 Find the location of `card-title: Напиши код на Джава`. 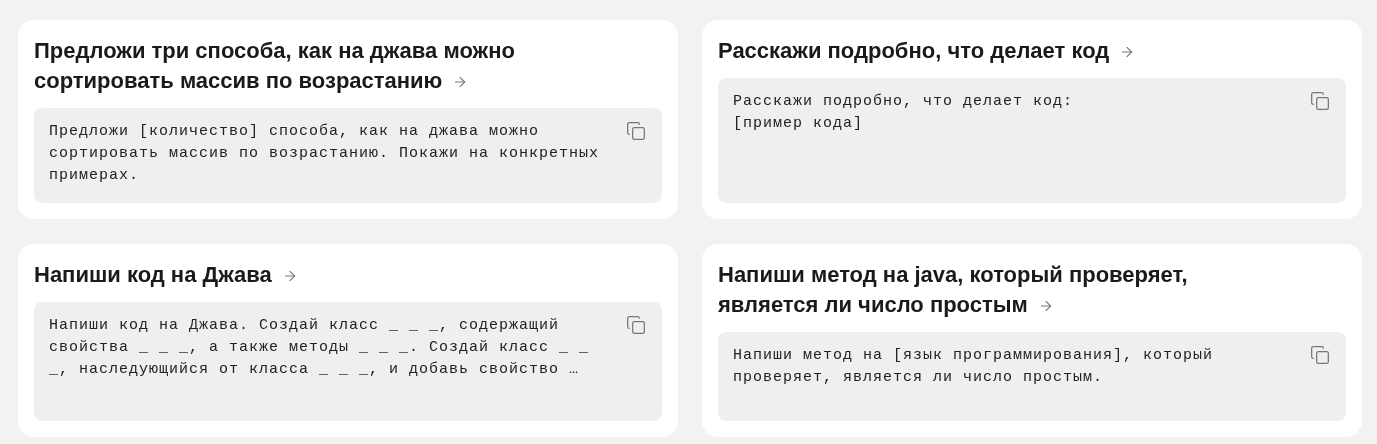

card-title: Напиши код на Джава is located at coordinates (304, 275).